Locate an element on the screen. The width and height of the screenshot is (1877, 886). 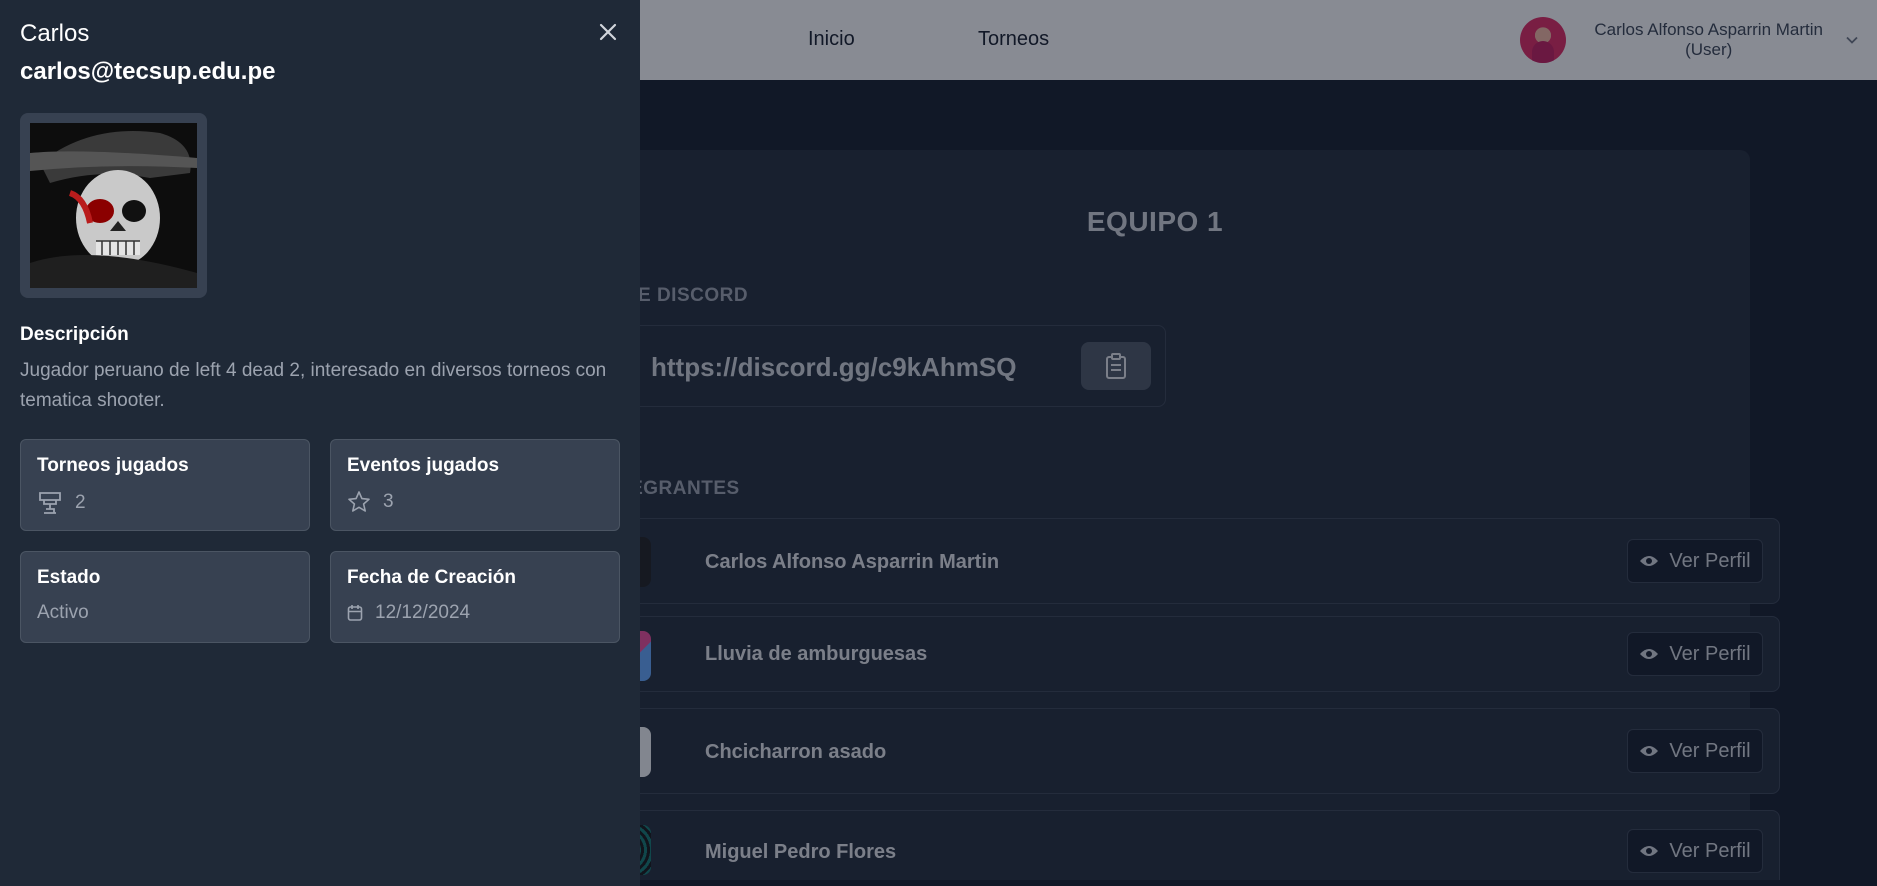
stat-value-row: Activo is located at coordinates (63, 613).